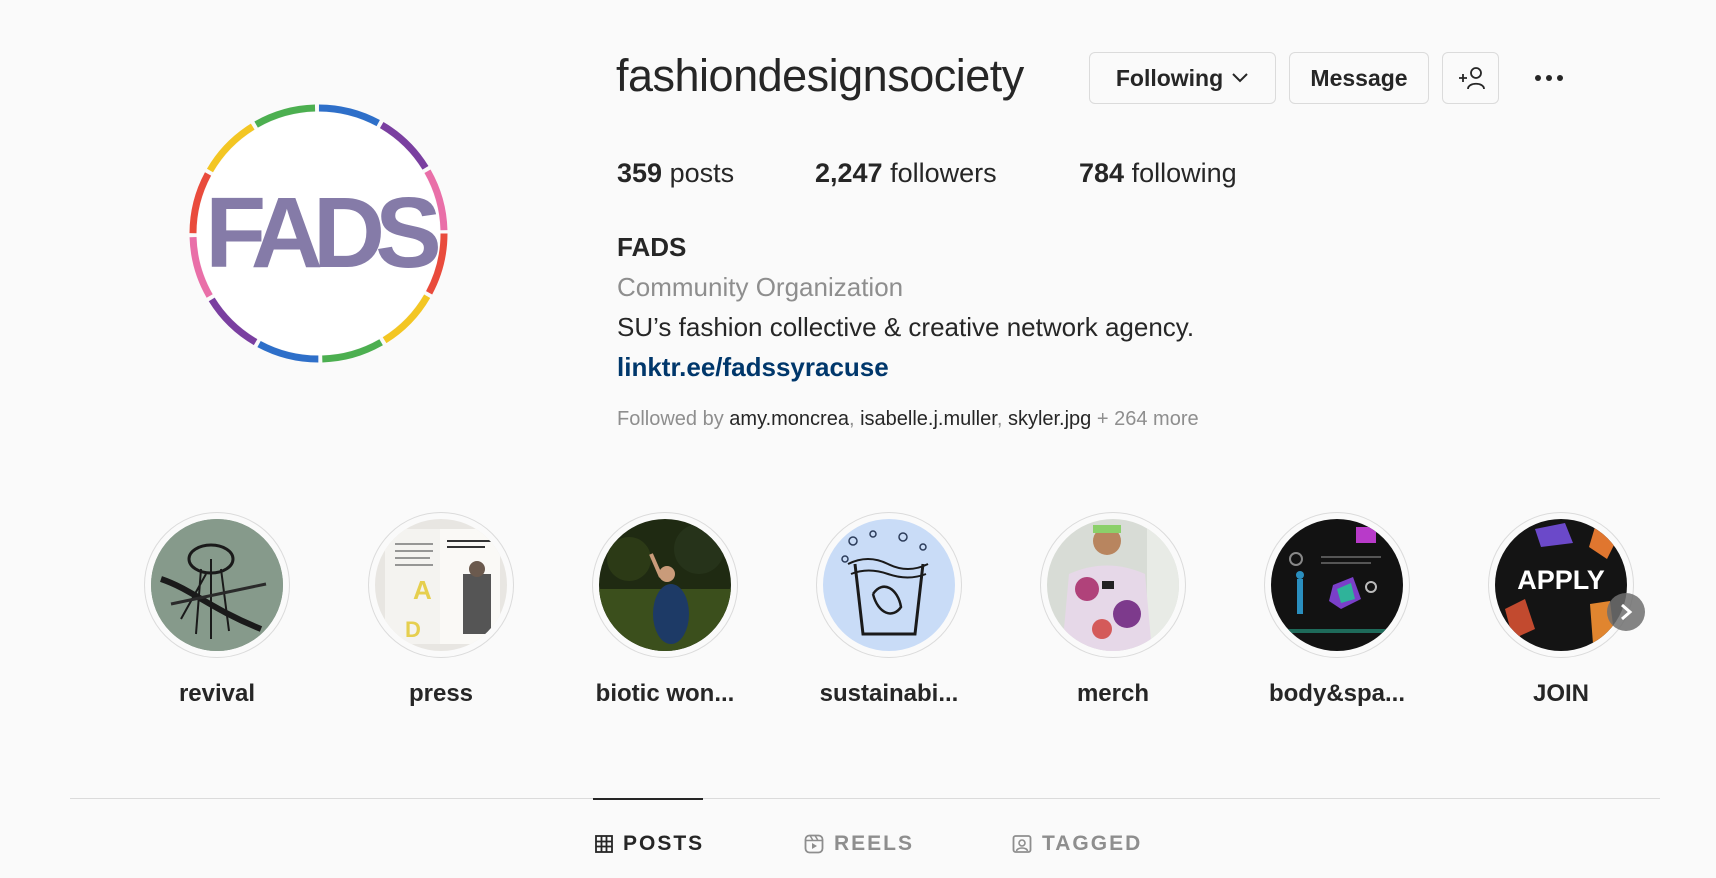  I want to click on join-thumbnail: APPLY, so click(1561, 585).